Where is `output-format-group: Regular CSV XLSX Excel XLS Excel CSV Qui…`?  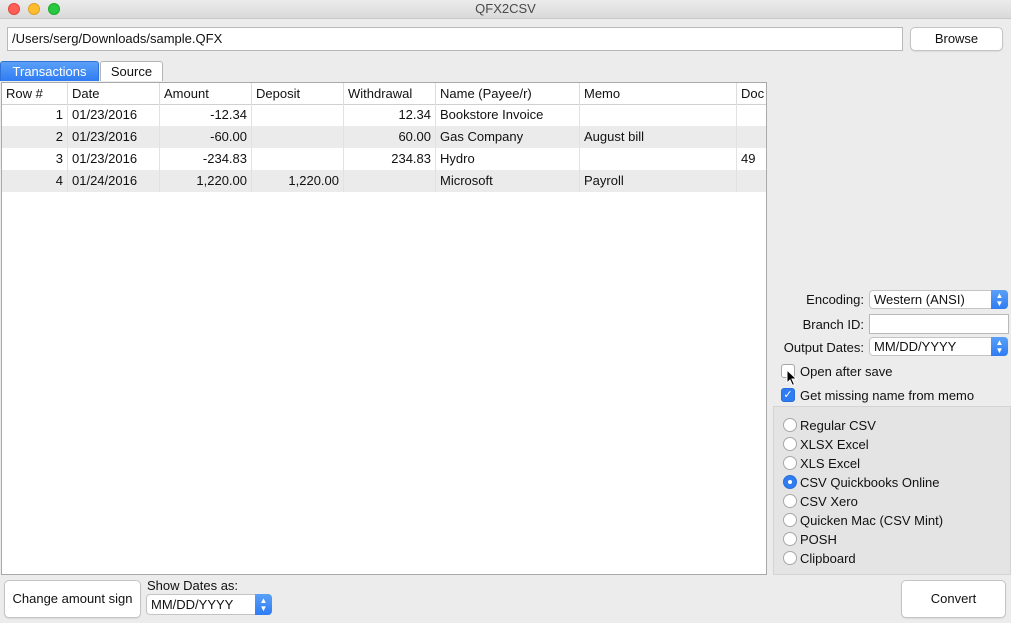 output-format-group: Regular CSV XLSX Excel XLS Excel CSV Qui… is located at coordinates (892, 490).